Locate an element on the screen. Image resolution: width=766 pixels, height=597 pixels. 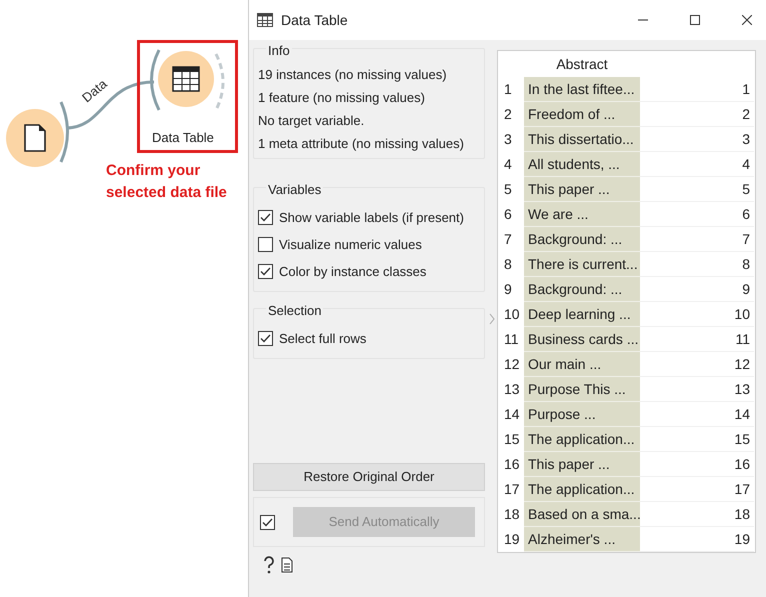
row-number: 11 is located at coordinates (511, 339).